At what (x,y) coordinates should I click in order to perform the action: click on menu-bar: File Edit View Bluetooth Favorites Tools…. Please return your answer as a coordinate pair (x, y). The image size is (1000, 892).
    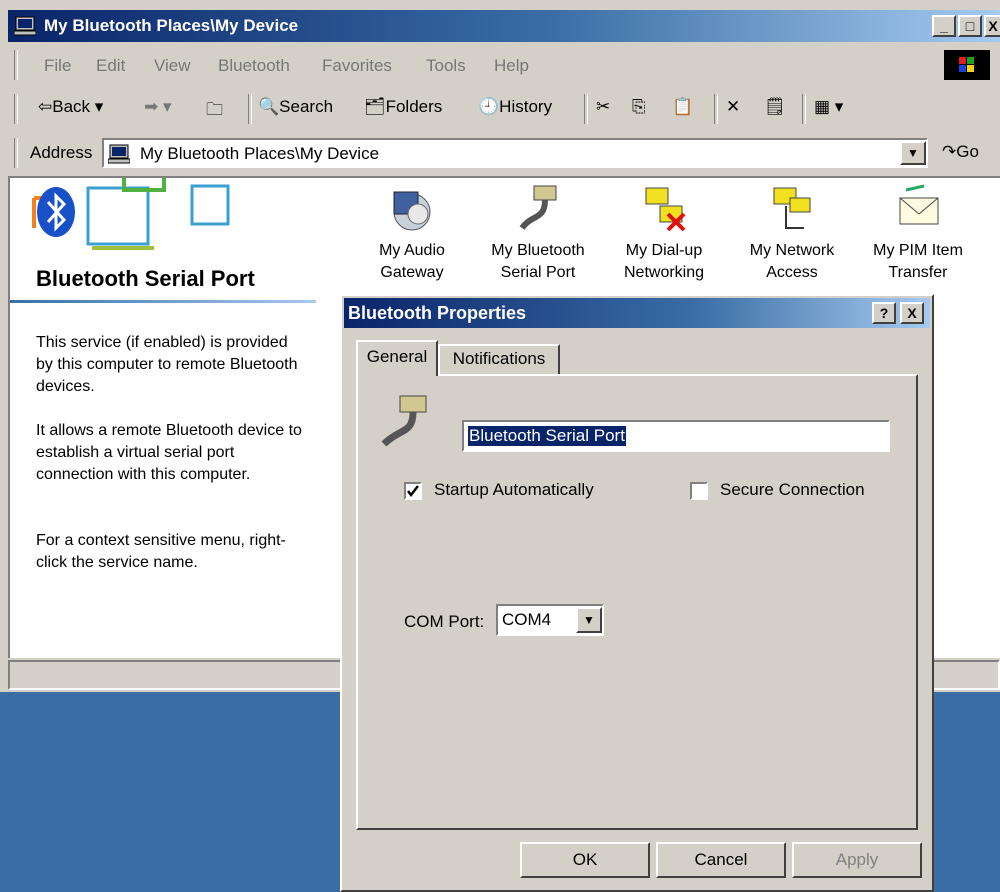
    Looking at the image, I should click on (504, 66).